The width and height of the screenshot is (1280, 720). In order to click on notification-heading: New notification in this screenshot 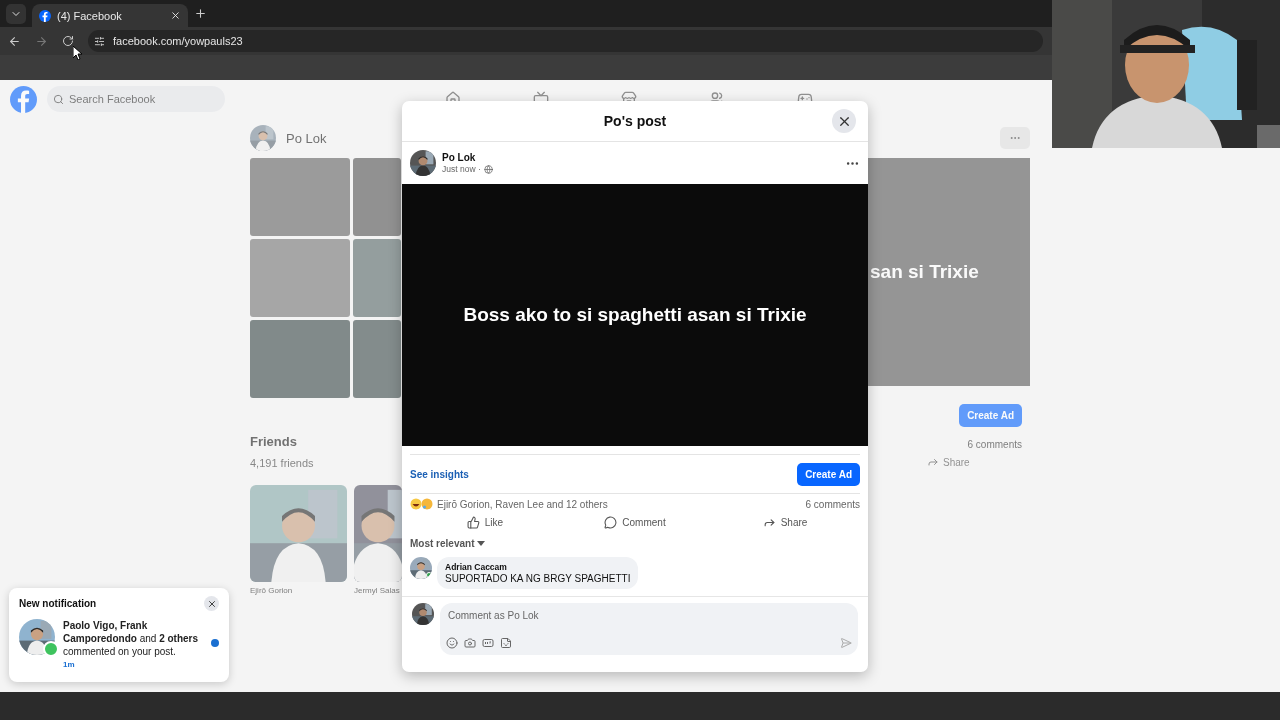, I will do `click(58, 603)`.